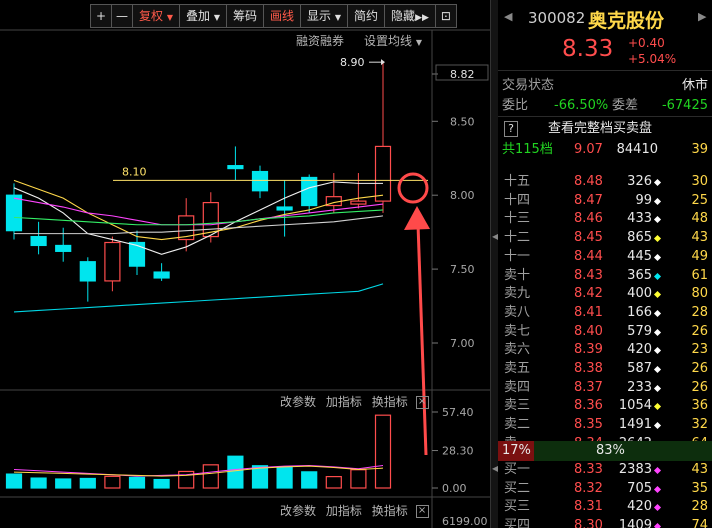 The image size is (712, 528). Describe the element at coordinates (702, 16) in the screenshot. I see `next-stock-icon: ▶` at that location.